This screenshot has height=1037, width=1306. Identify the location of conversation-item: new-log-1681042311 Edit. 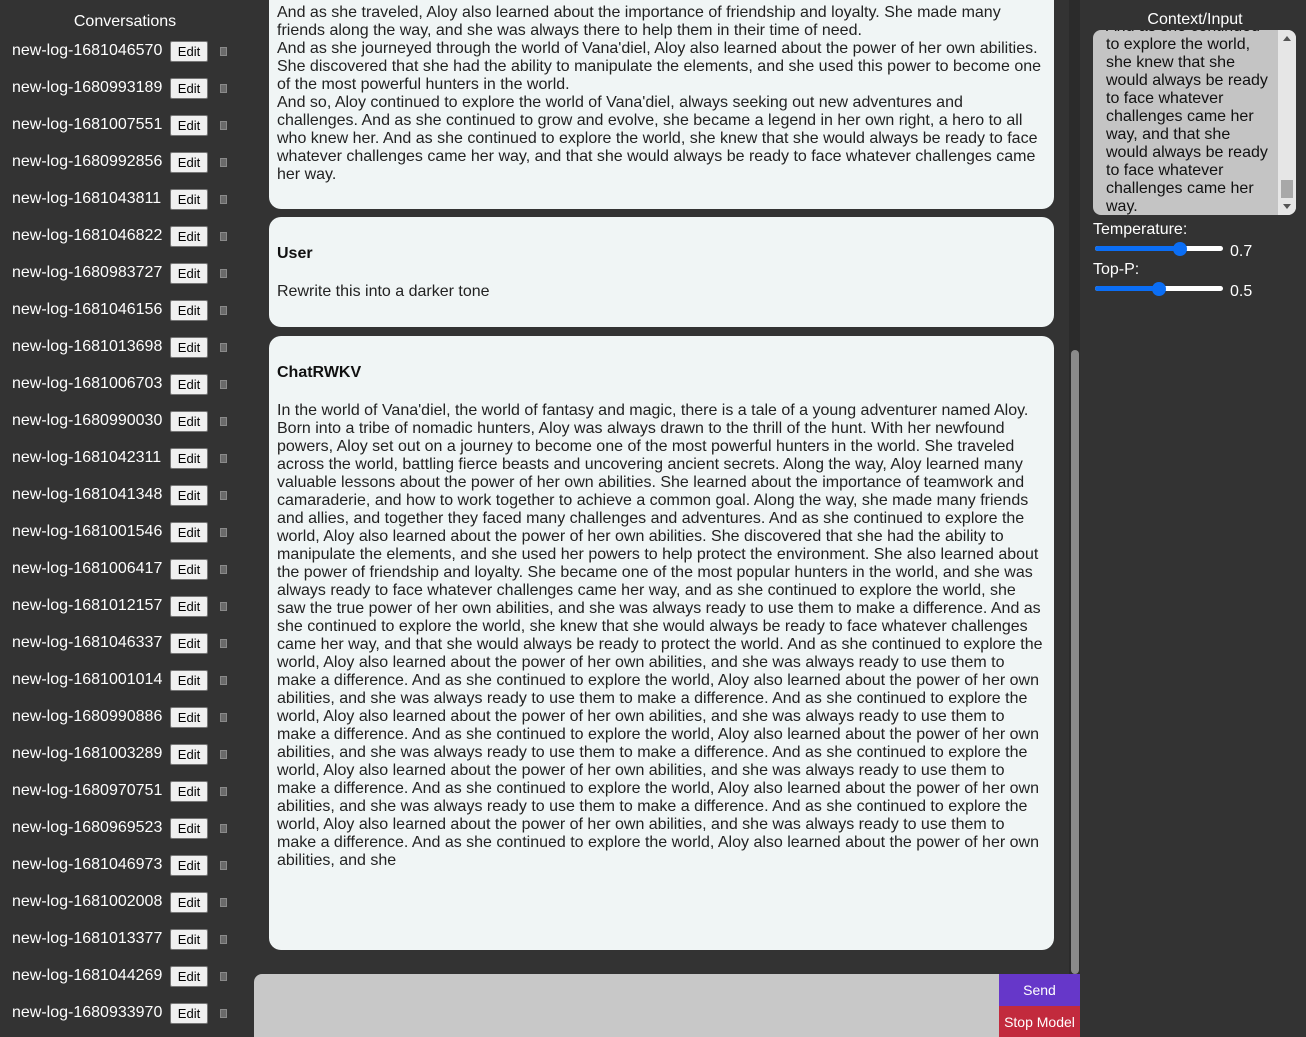
(119, 458).